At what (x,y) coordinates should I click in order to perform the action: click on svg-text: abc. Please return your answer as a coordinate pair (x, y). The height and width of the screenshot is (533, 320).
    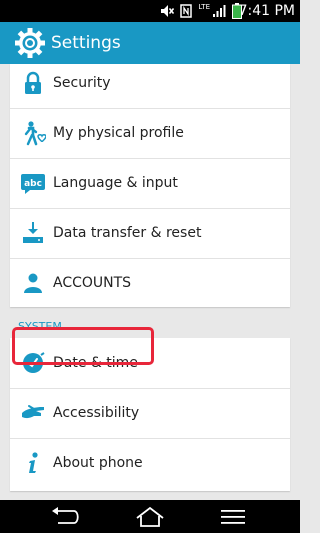
    Looking at the image, I should click on (33, 184).